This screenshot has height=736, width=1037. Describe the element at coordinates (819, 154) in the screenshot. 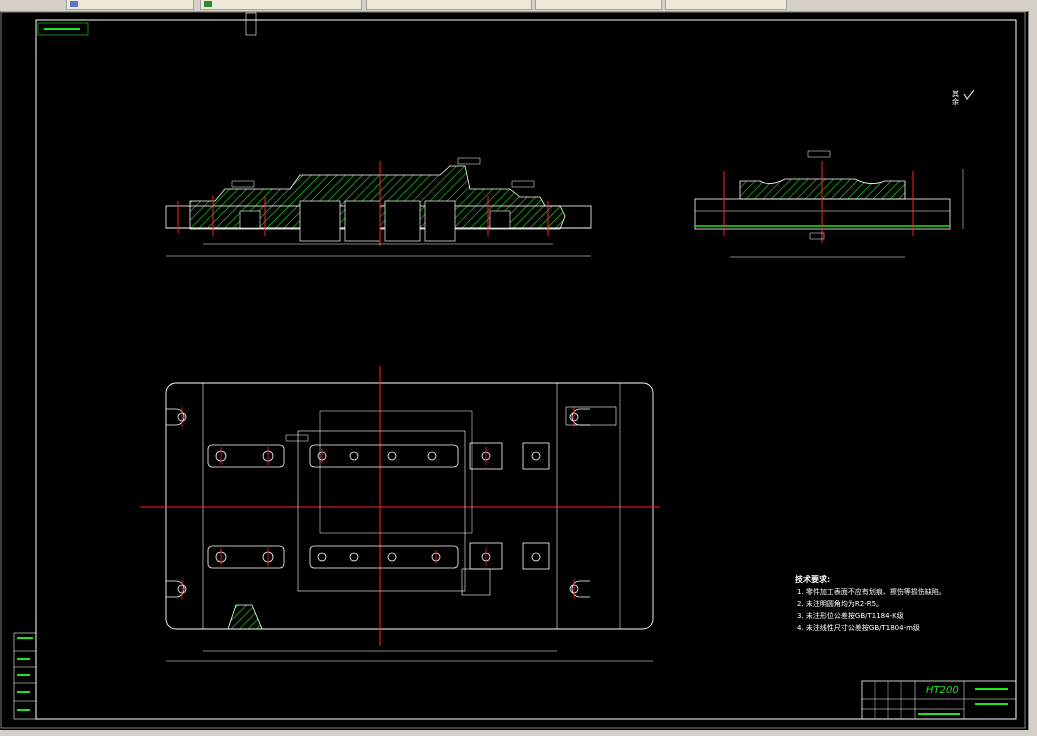

I see `side-tolerance-frame` at that location.